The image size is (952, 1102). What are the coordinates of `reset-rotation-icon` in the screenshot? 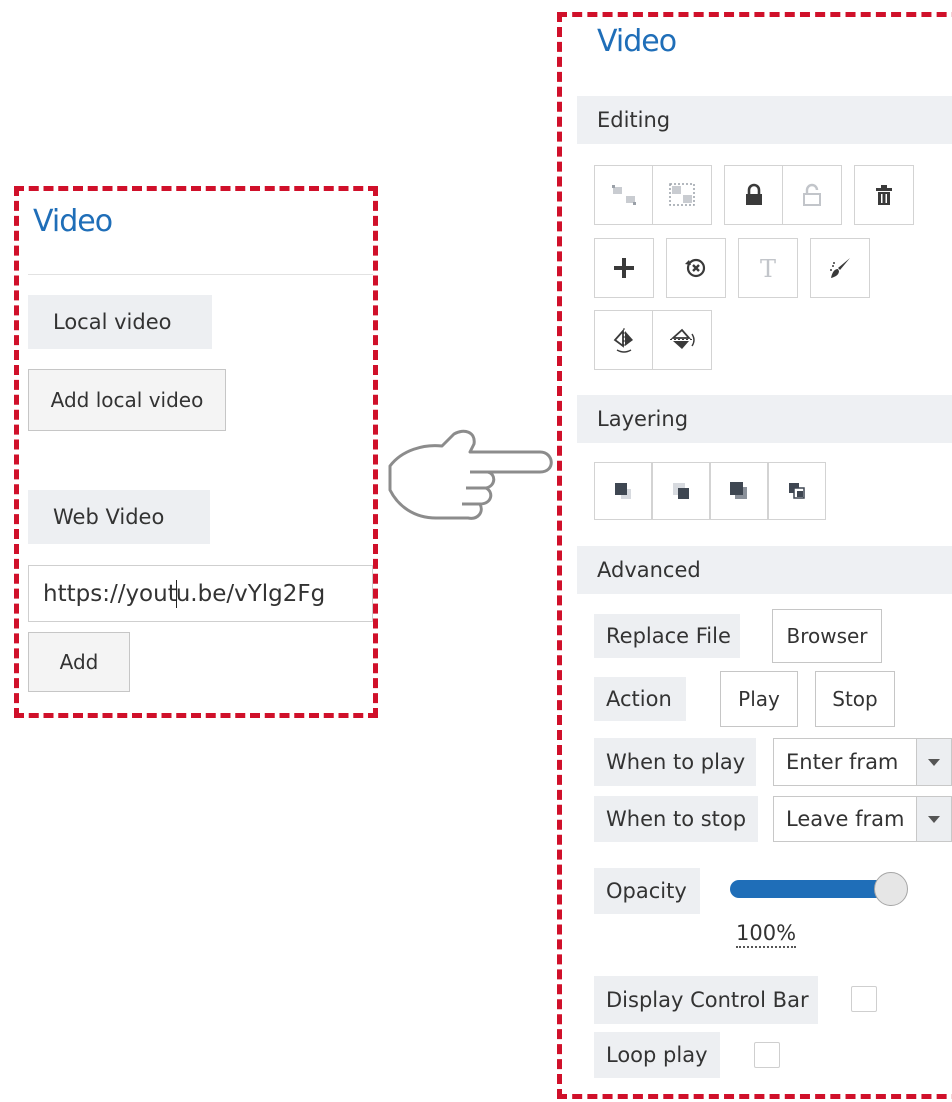 It's located at (696, 268).